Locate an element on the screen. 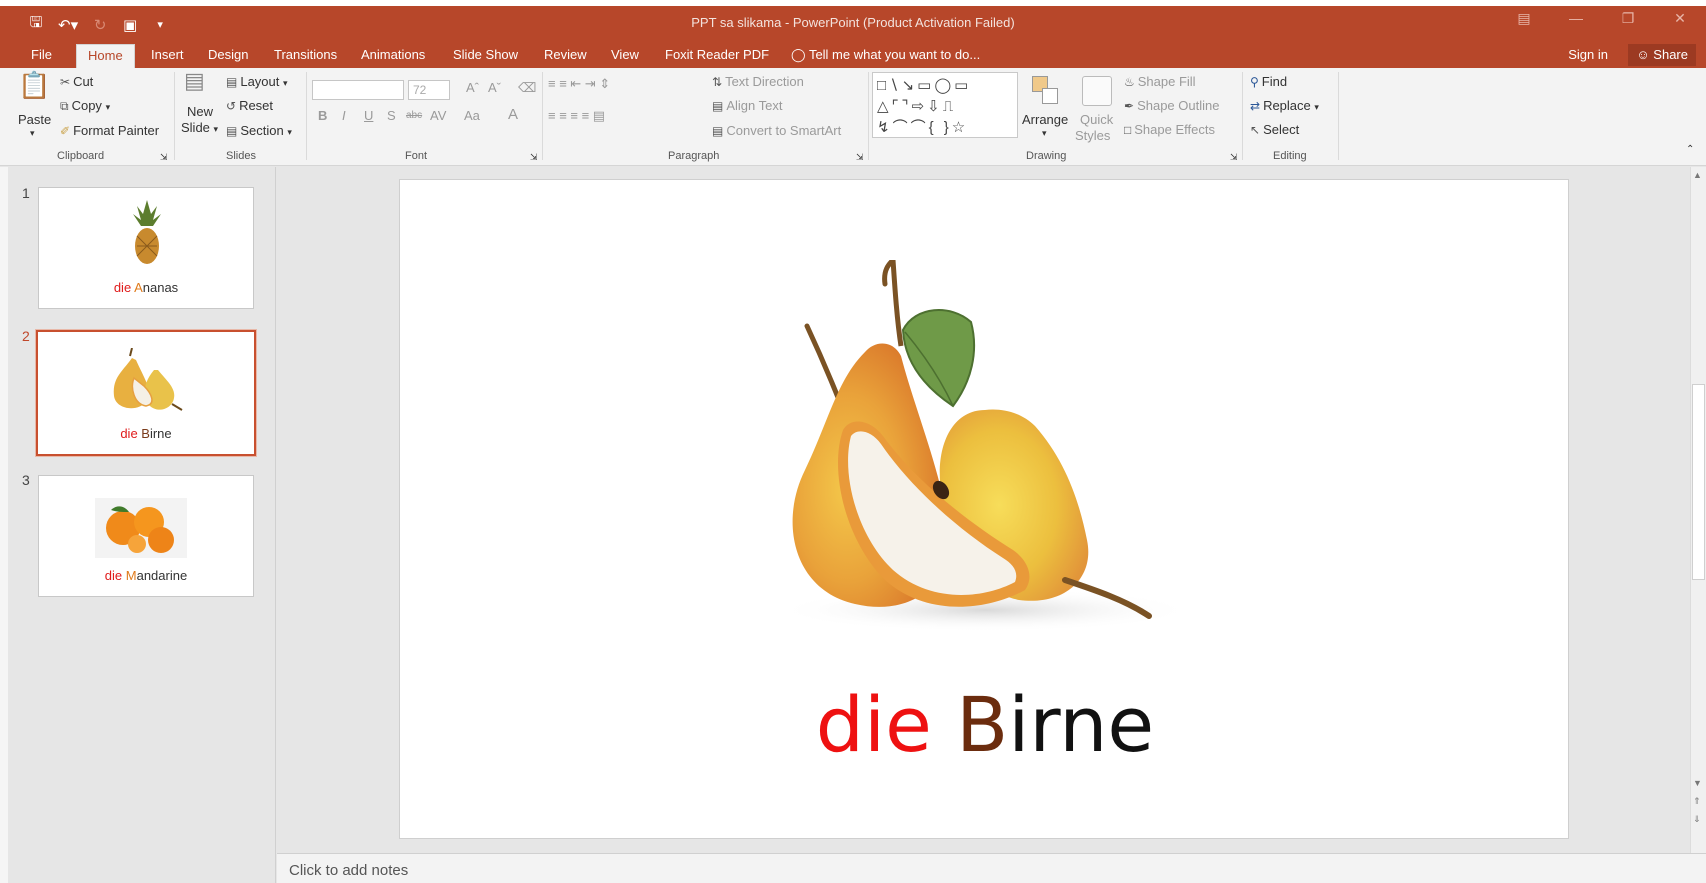 The height and width of the screenshot is (883, 1706). align-text-button: ▤ Align Text is located at coordinates (747, 105).